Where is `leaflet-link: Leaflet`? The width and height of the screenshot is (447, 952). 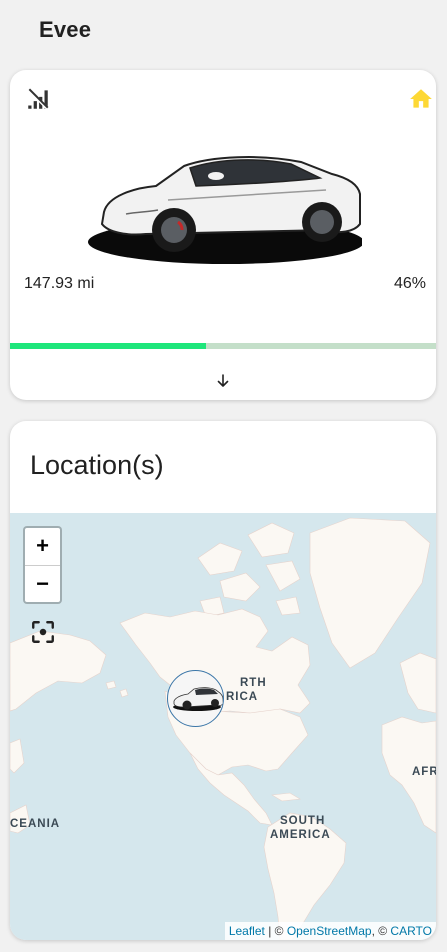 leaflet-link: Leaflet is located at coordinates (247, 931).